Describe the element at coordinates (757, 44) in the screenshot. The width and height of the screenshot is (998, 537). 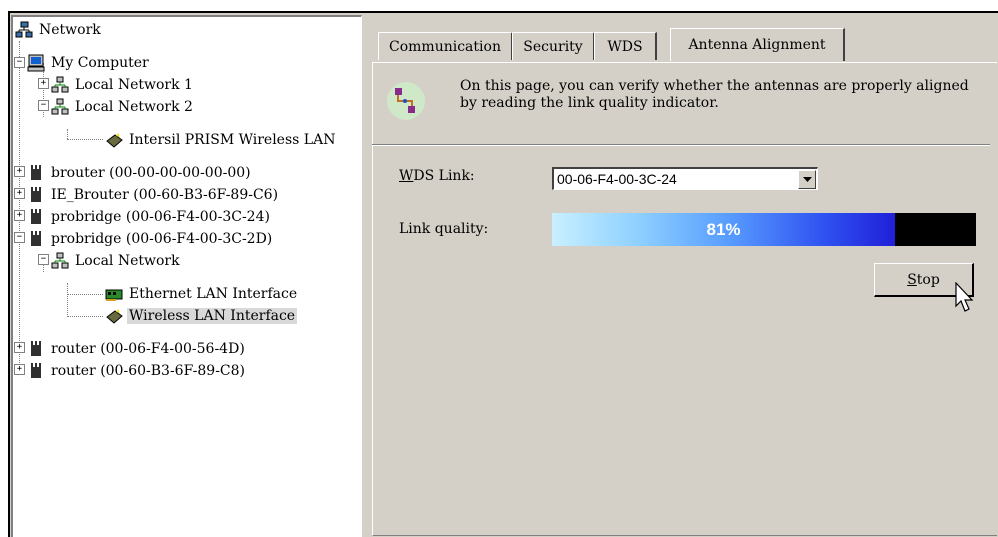
I see `tab-antenna-alignment: Antenna Alignment` at that location.